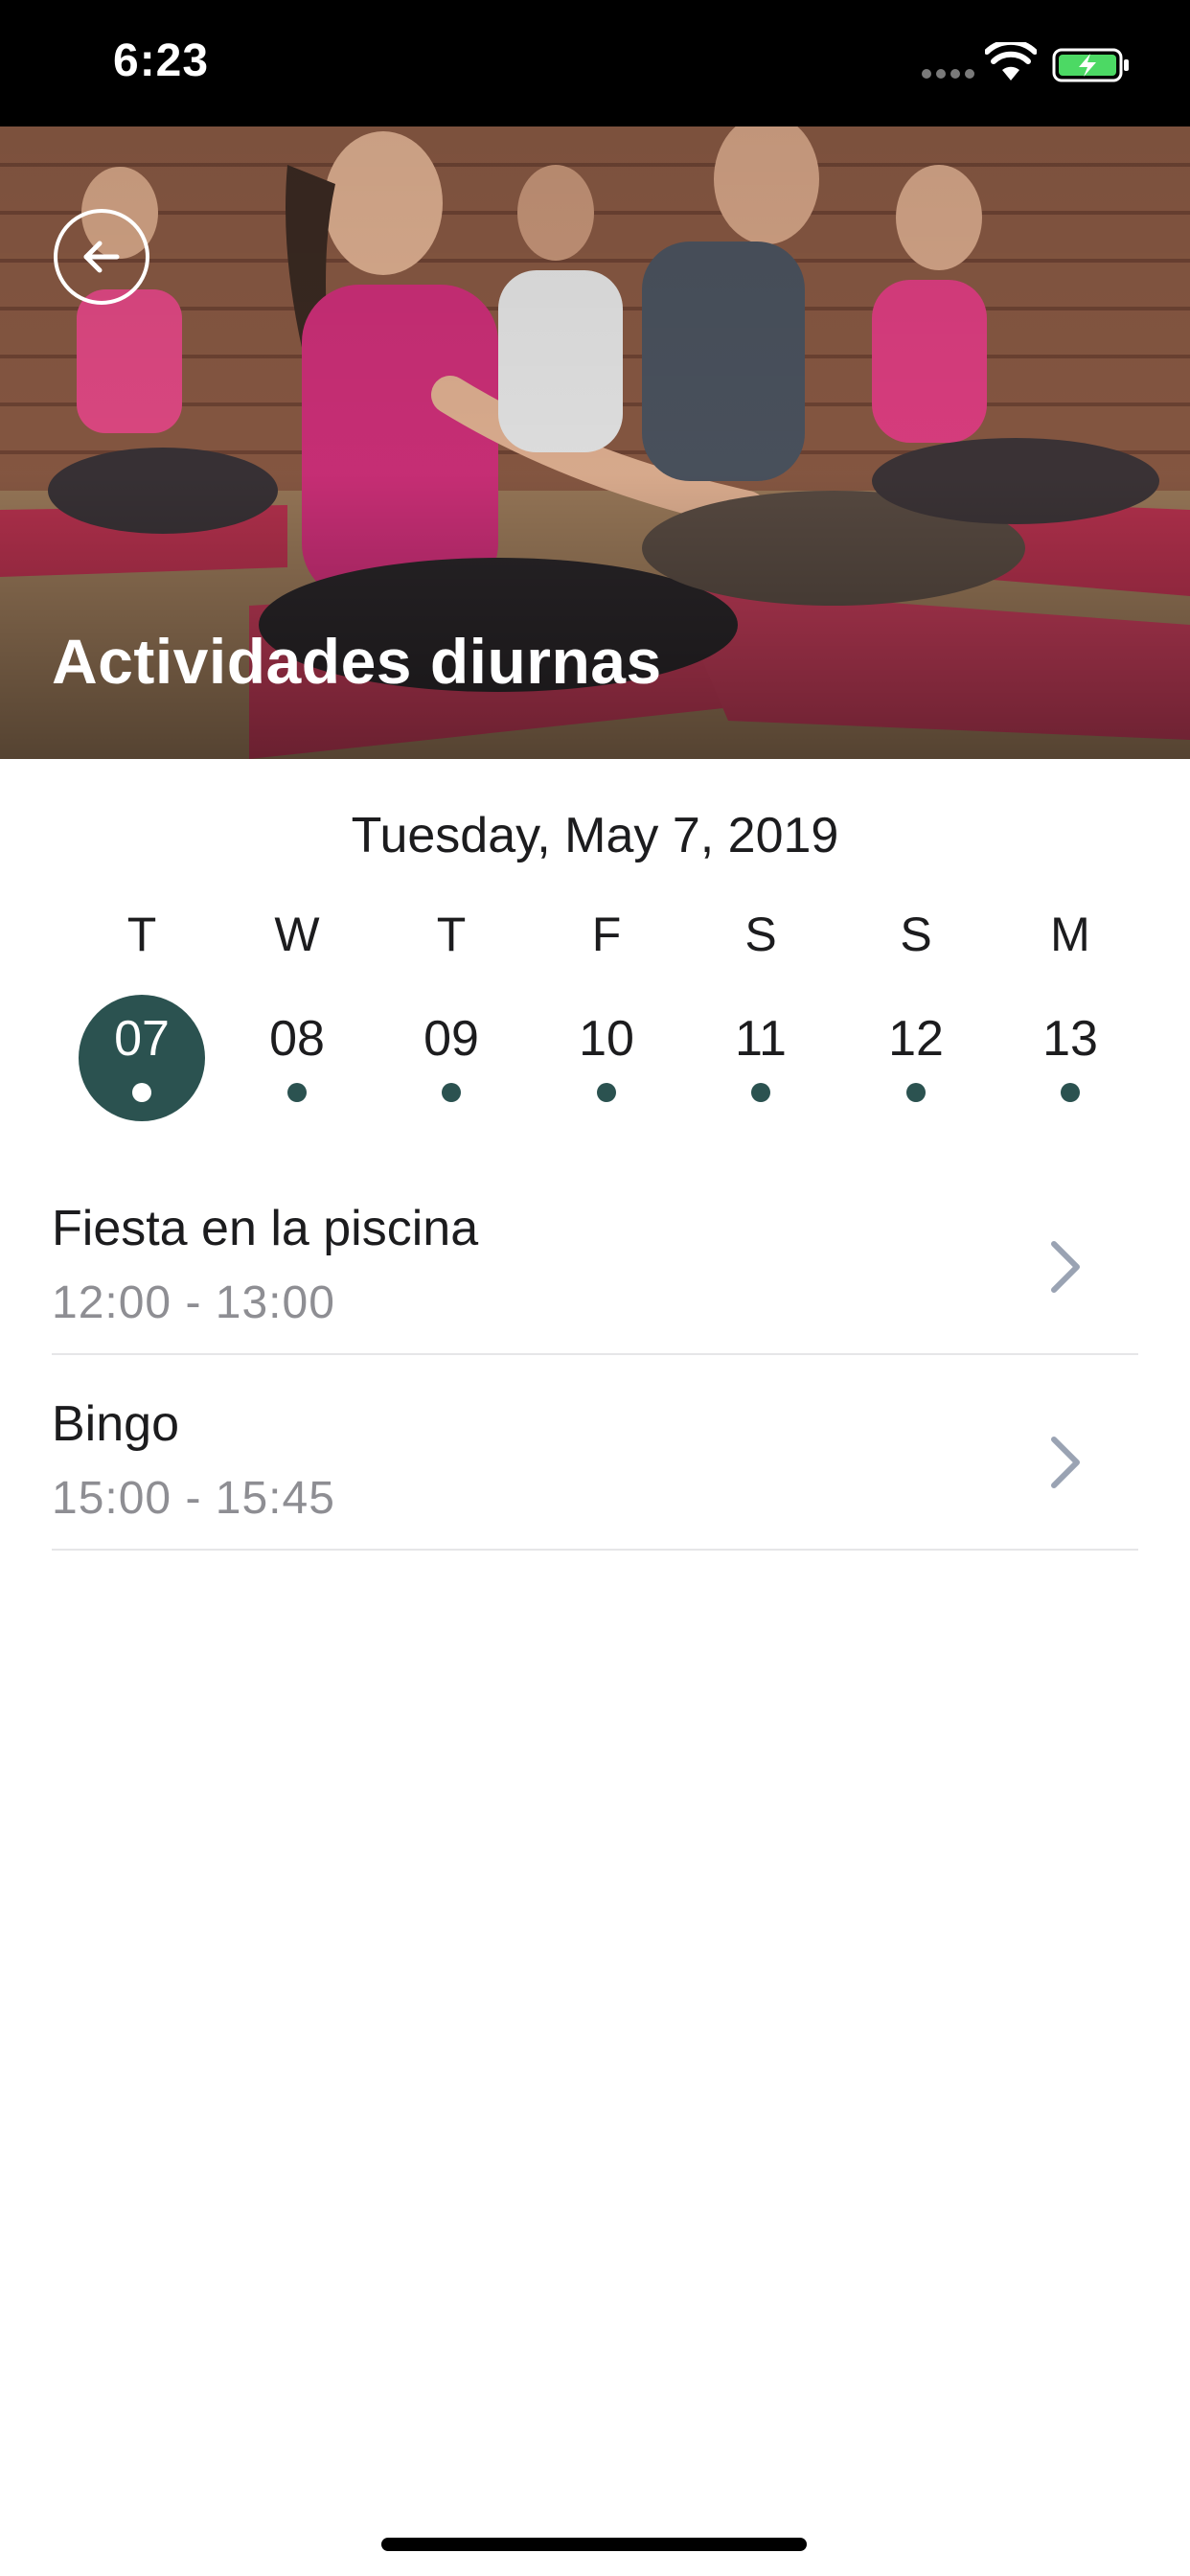 Image resolution: width=1190 pixels, height=2576 pixels. I want to click on day-11: S 11, so click(761, 1016).